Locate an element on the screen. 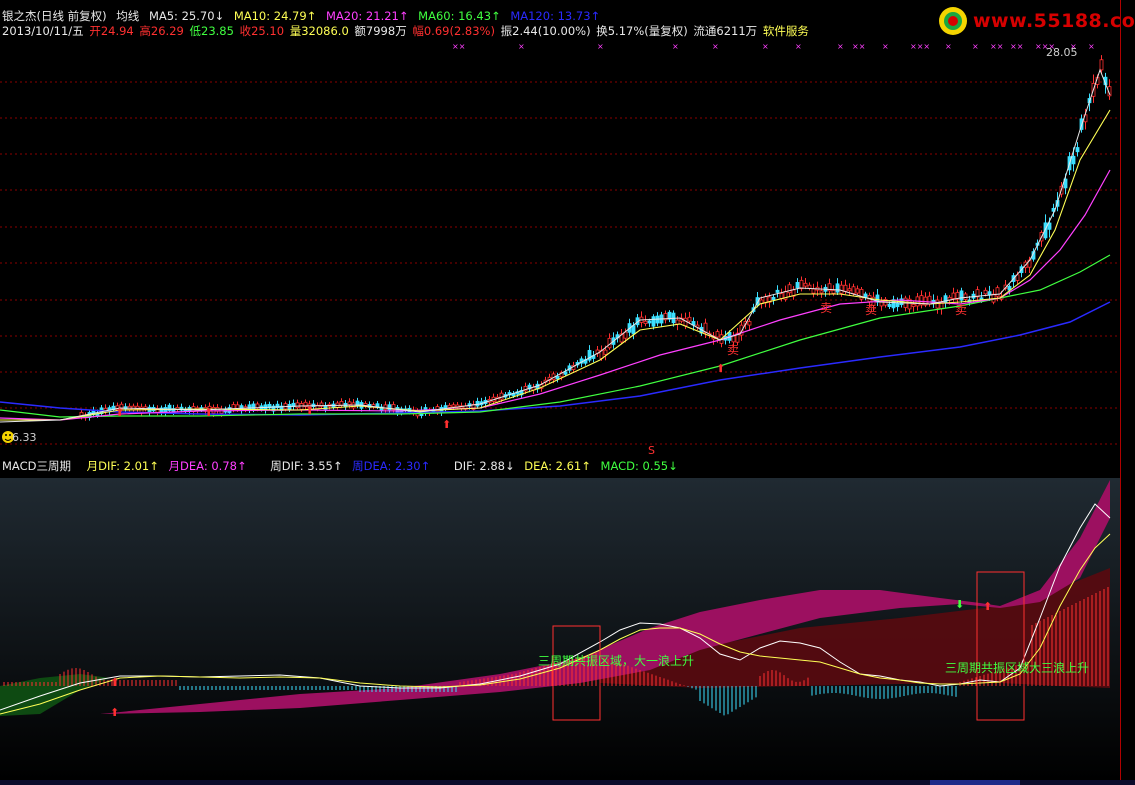  month-dea-readout: 月DEA: 0.78↑ is located at coordinates (207, 466).